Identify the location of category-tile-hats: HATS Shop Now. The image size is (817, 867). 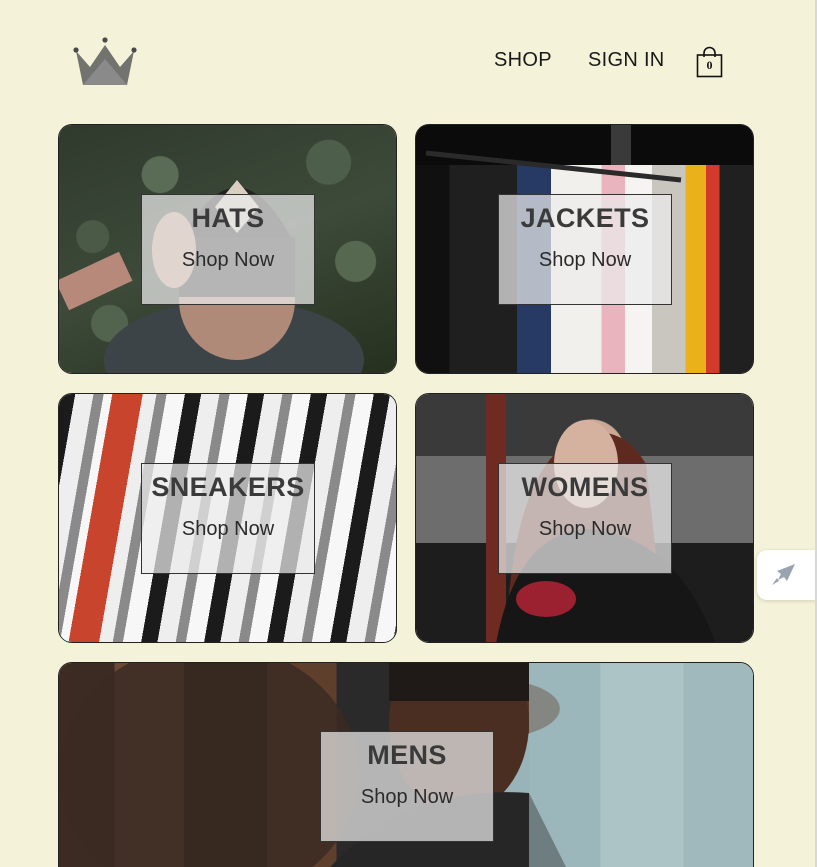
(227, 249).